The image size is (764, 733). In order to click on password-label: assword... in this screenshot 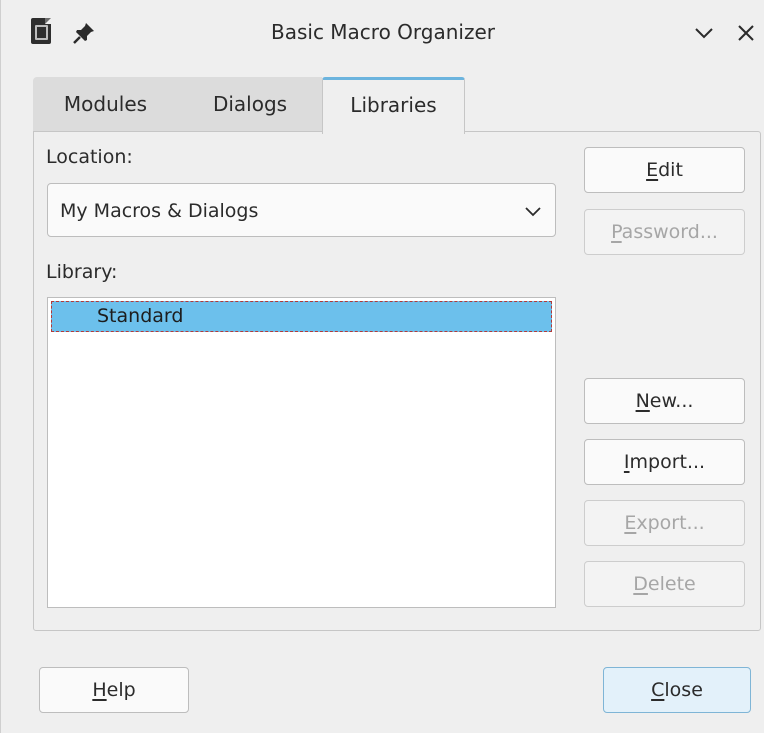, I will do `click(669, 232)`.